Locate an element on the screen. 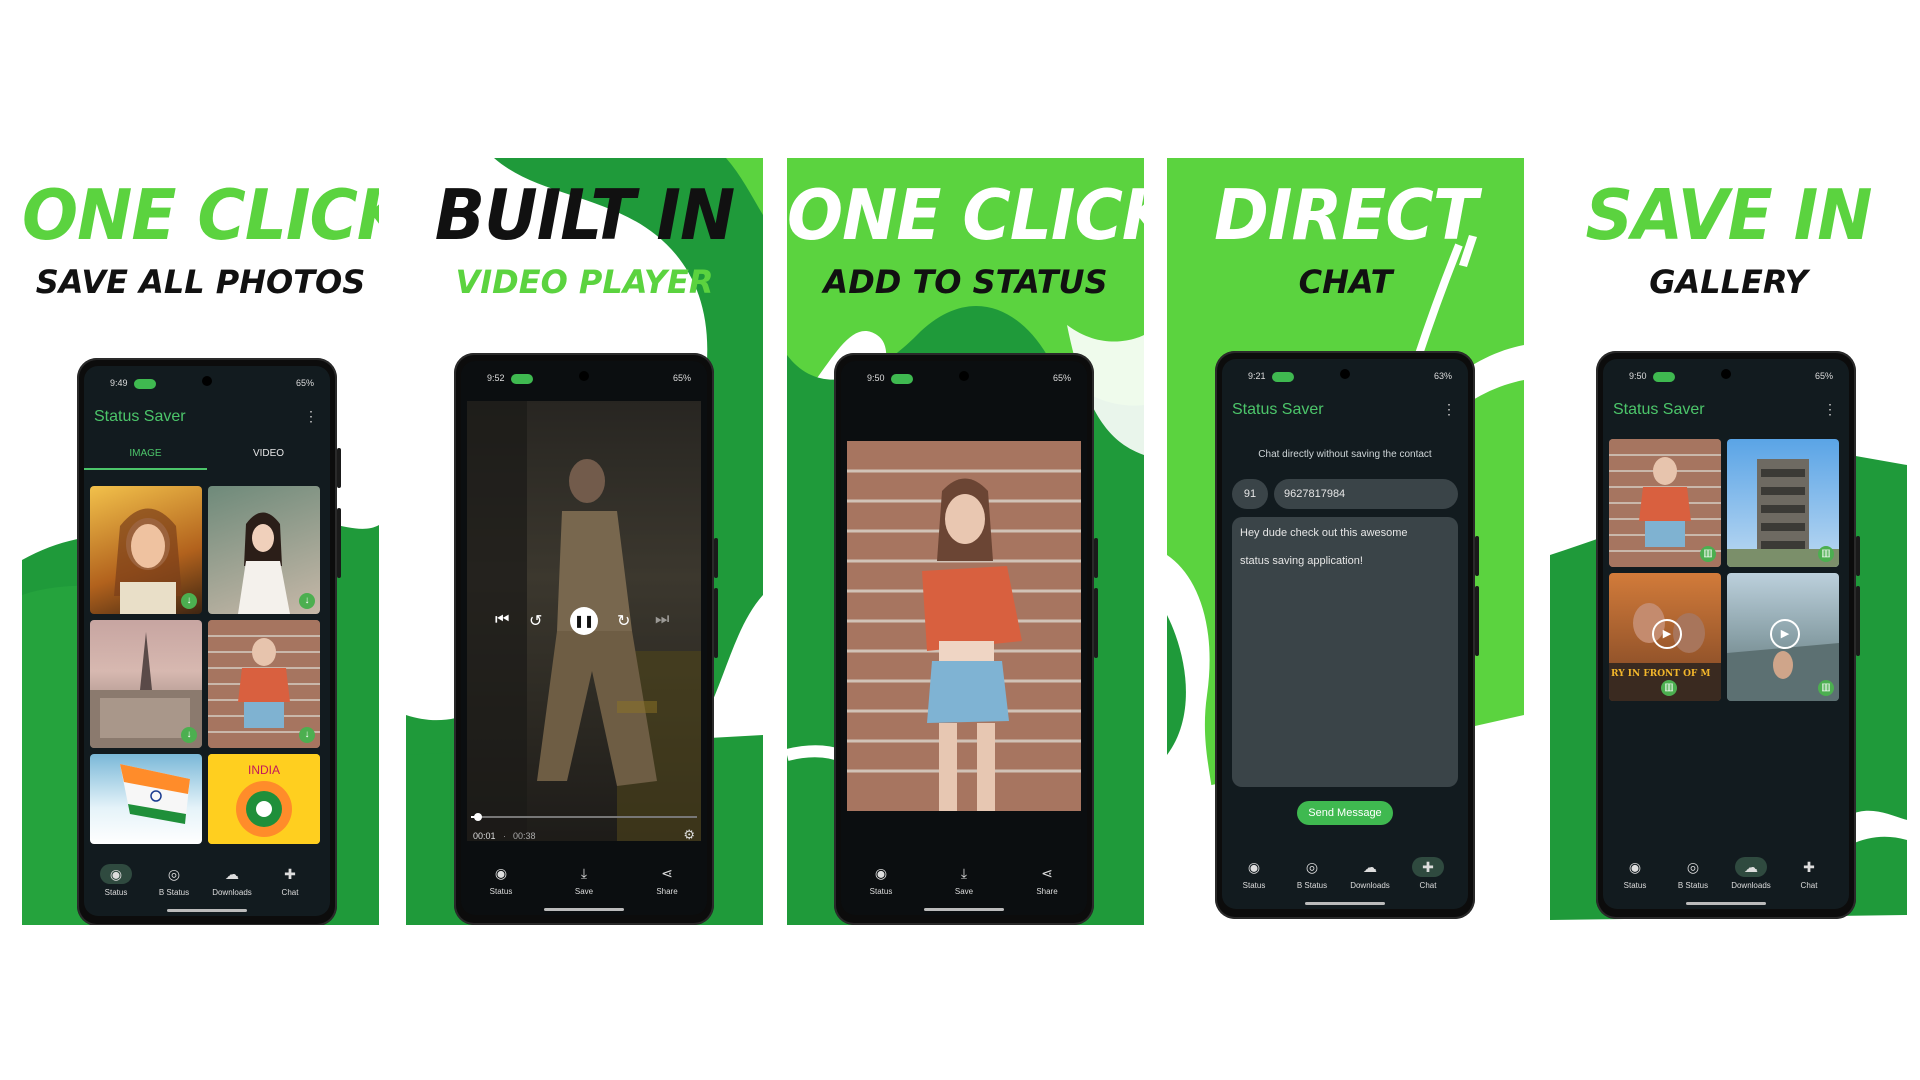  country-code-field: 91 is located at coordinates (1250, 494).